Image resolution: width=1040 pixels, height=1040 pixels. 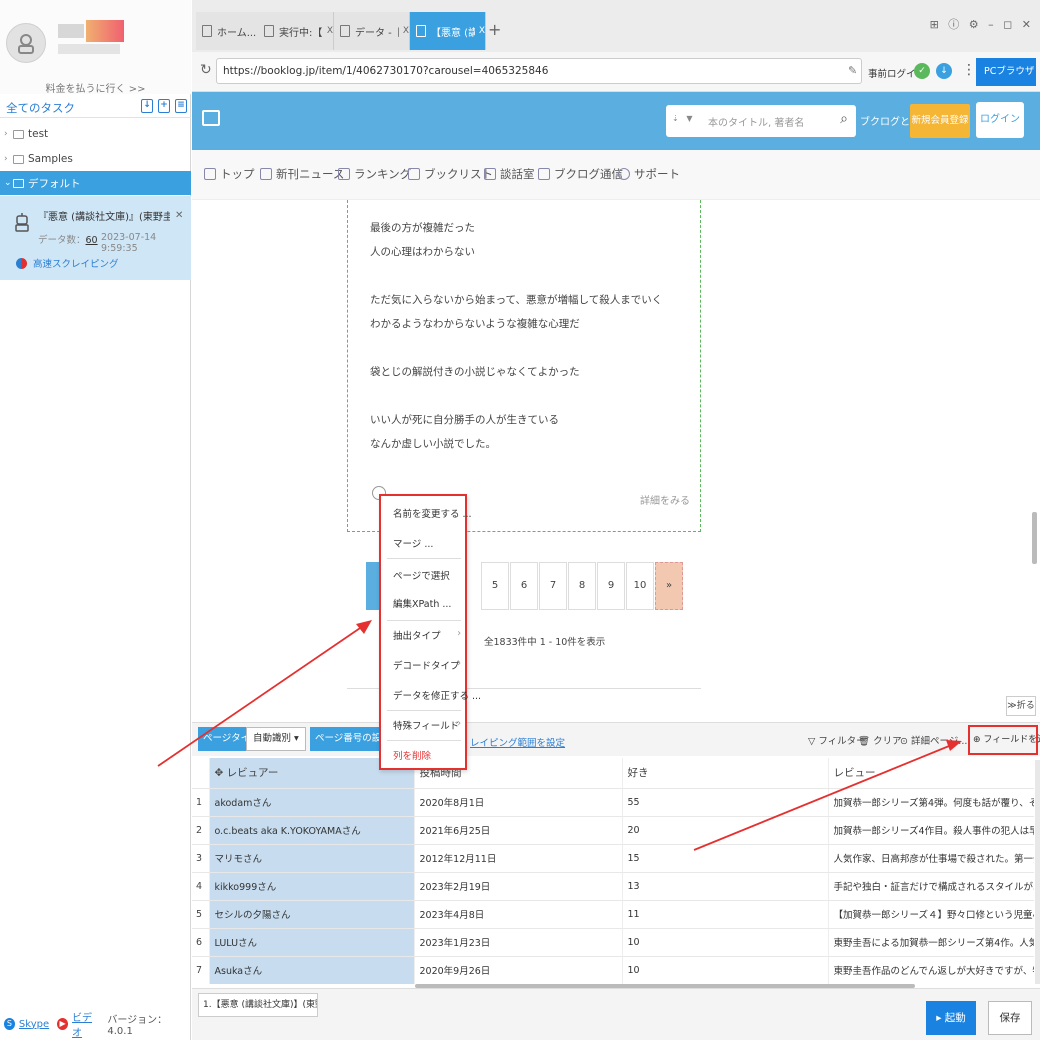 What do you see at coordinates (429, 755) in the screenshot?
I see `menu-item-delete-column: 列を削除` at bounding box center [429, 755].